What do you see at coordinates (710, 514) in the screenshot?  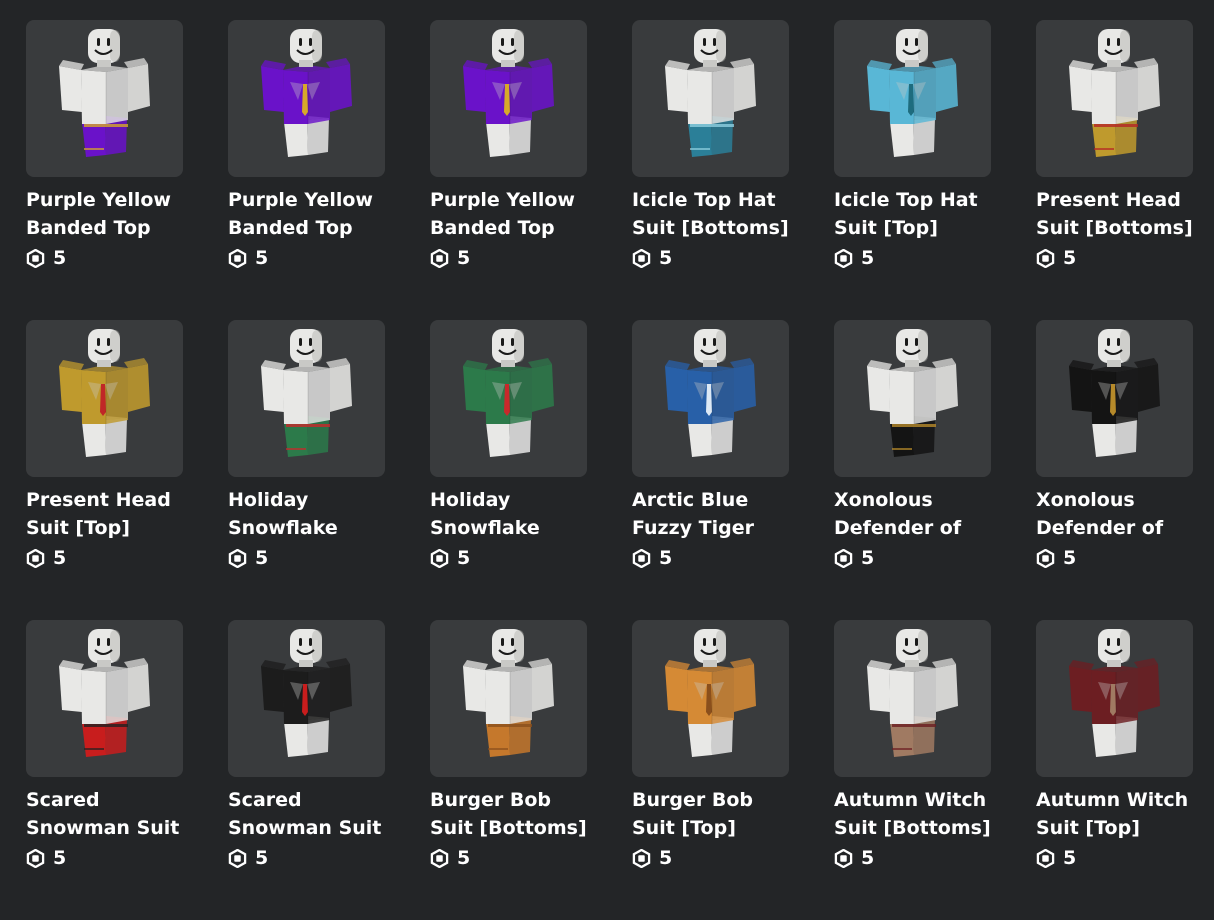 I see `item-name: Arctic Blue Fuzzy Tiger` at bounding box center [710, 514].